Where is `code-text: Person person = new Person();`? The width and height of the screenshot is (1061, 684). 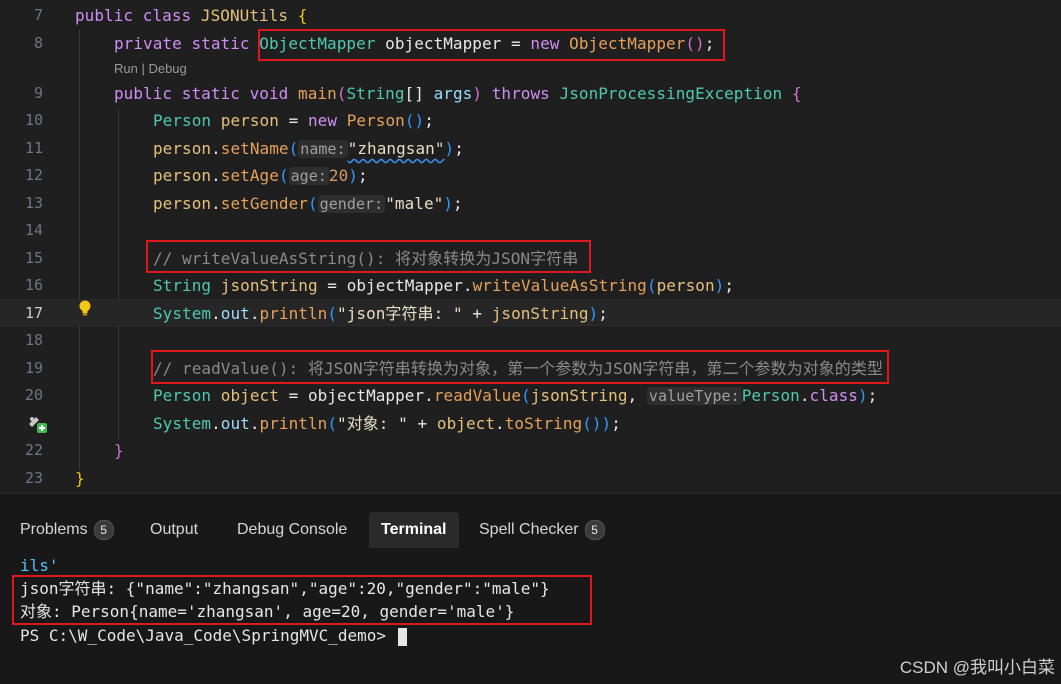
code-text: Person person = new Person(); is located at coordinates (293, 120).